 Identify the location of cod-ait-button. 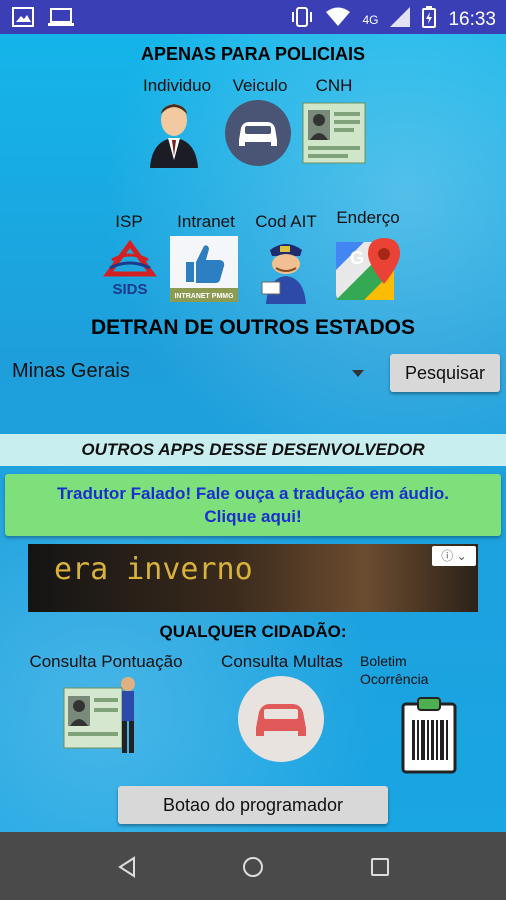
(286, 271).